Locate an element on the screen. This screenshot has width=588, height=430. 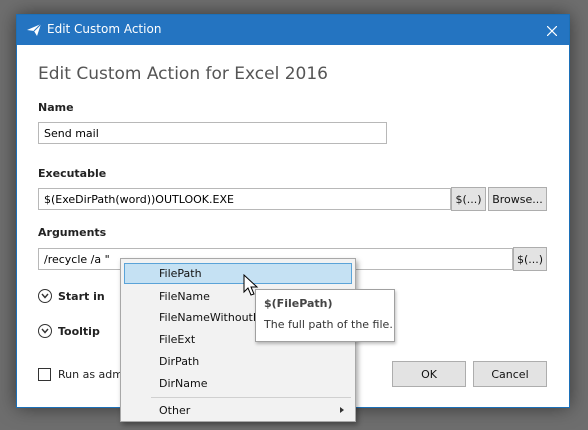
menu-item-other-label: Other is located at coordinates (175, 410).